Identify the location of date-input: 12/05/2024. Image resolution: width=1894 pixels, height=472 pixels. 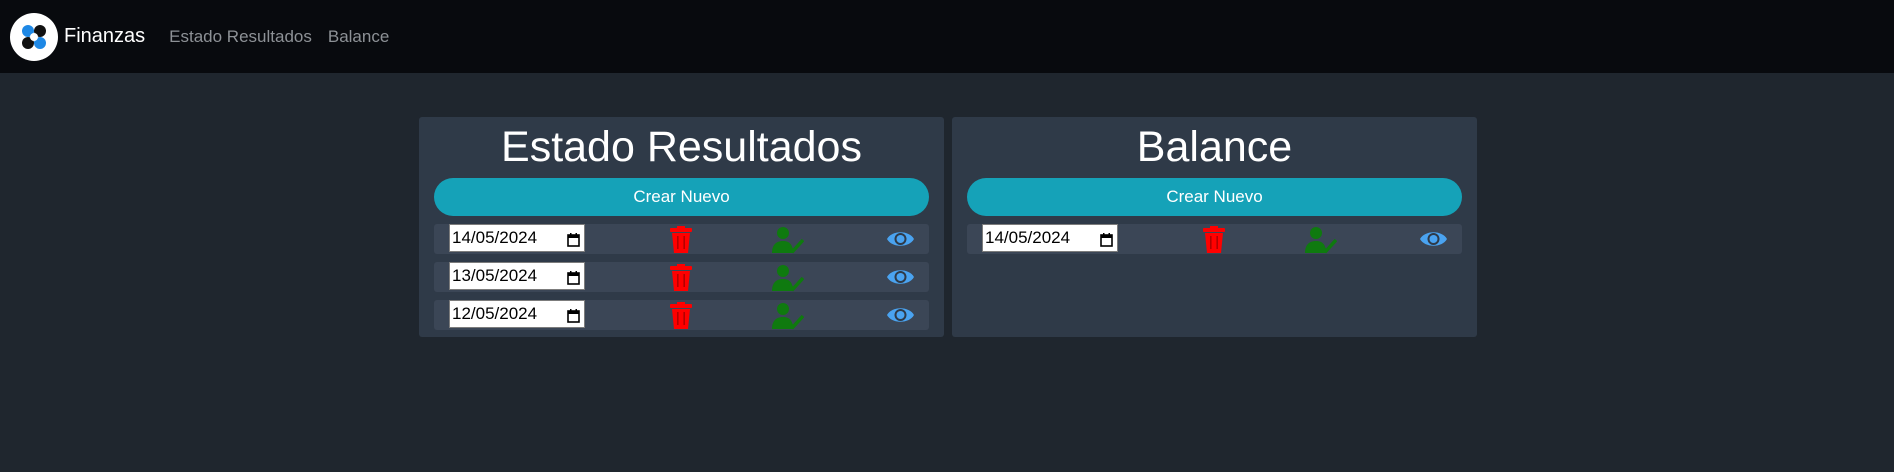
(517, 314).